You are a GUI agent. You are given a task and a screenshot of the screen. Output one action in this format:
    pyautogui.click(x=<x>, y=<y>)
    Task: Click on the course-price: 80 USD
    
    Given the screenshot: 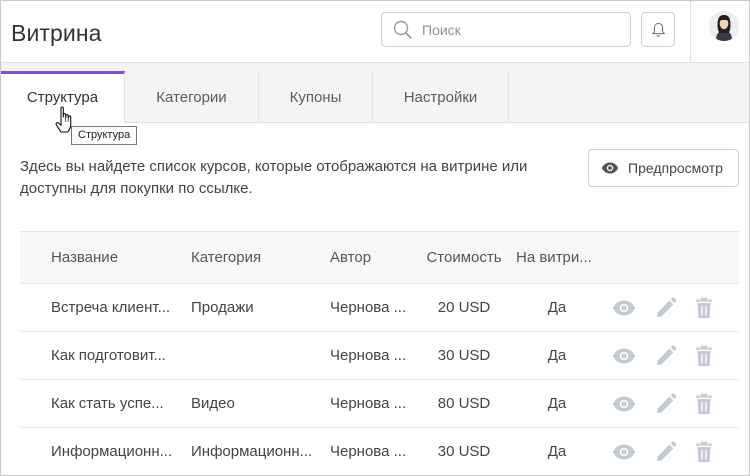 What is the action you would take?
    pyautogui.click(x=464, y=403)
    